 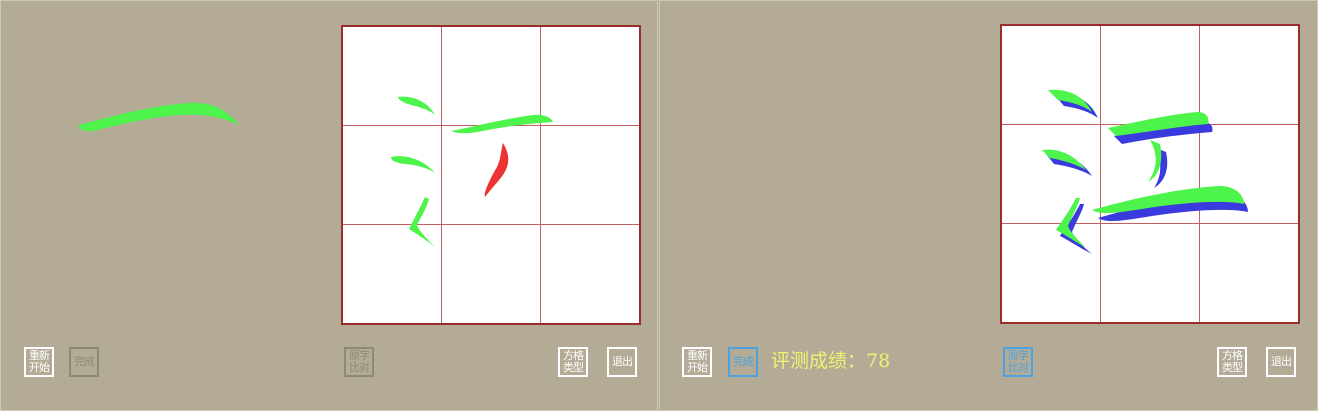 What do you see at coordinates (573, 362) in the screenshot?
I see `grid-type-button: 方格 类型` at bounding box center [573, 362].